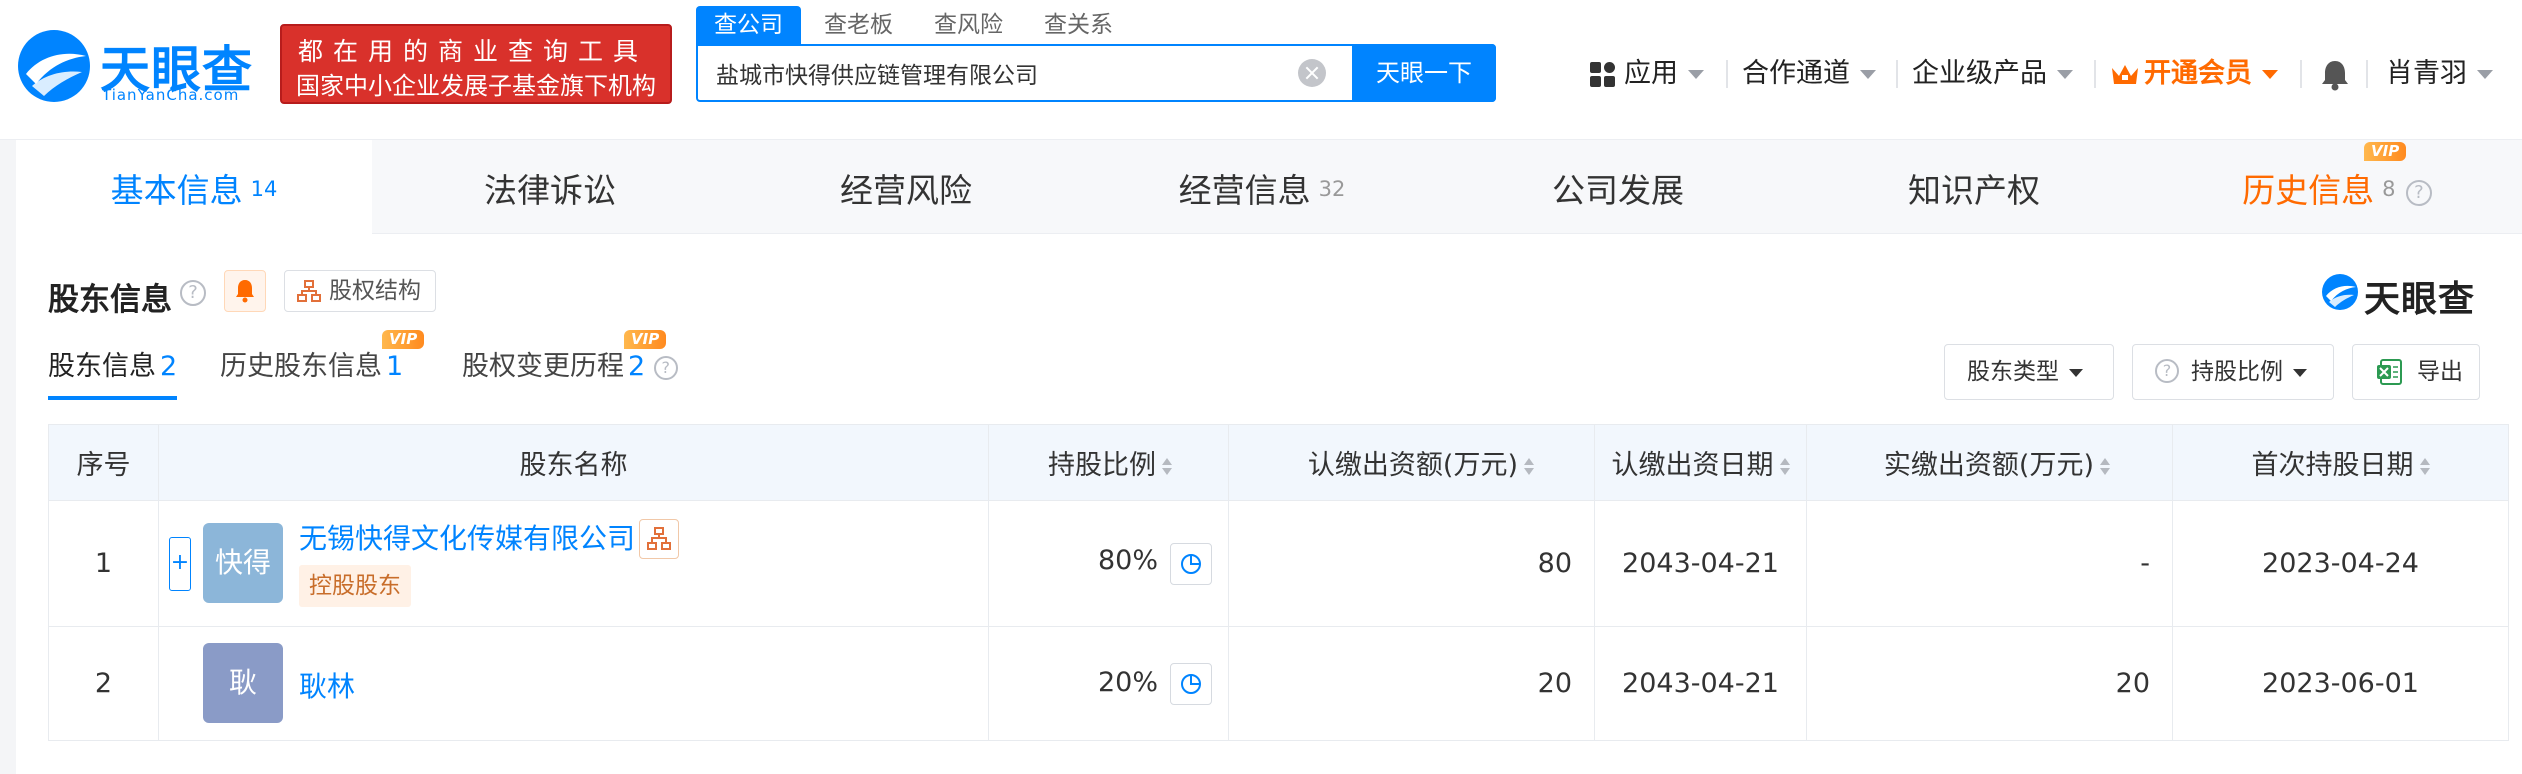 Image resolution: width=2522 pixels, height=774 pixels. What do you see at coordinates (1244, 190) in the screenshot?
I see `tab-label: 经营信息` at bounding box center [1244, 190].